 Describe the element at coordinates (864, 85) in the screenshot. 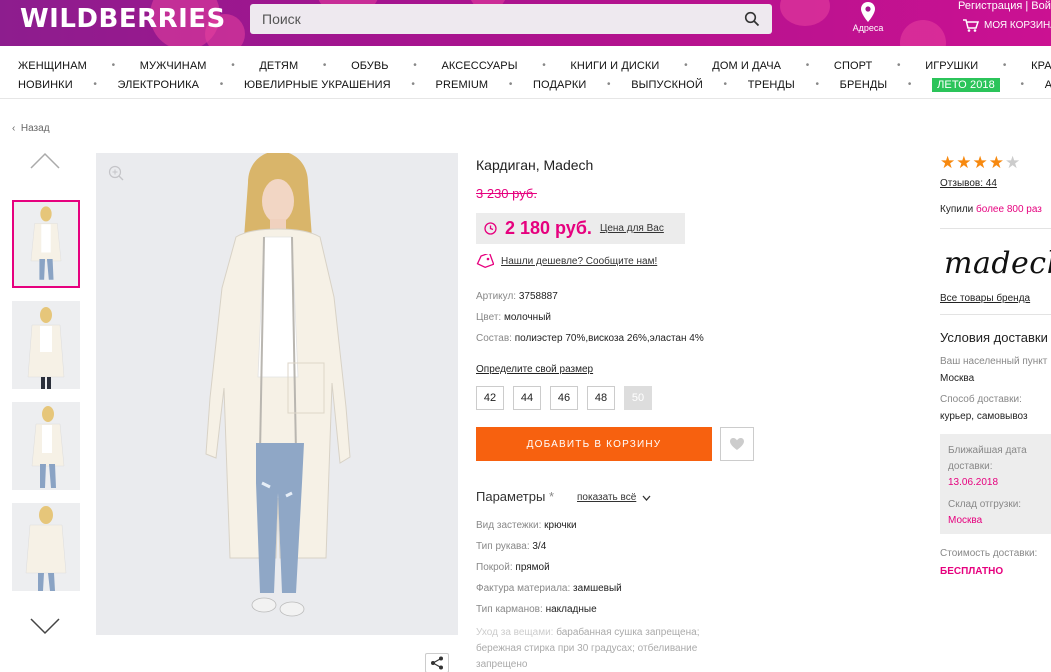

I see `nav-item: БРЕНДЫ` at that location.